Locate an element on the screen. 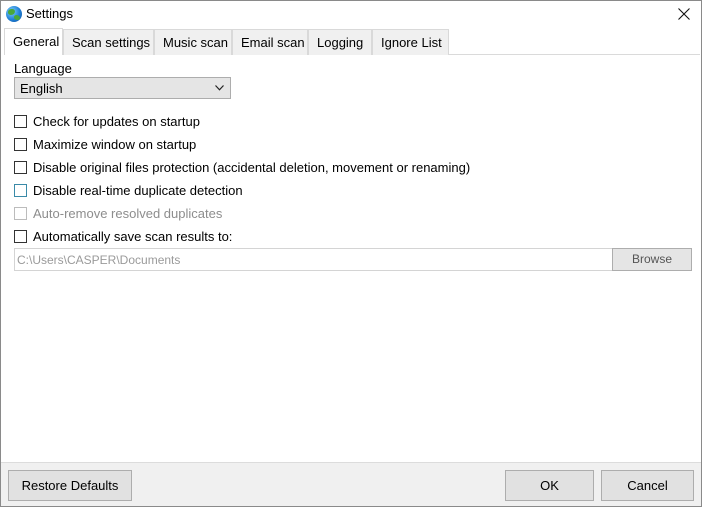  title-bar: Settings is located at coordinates (351, 14).